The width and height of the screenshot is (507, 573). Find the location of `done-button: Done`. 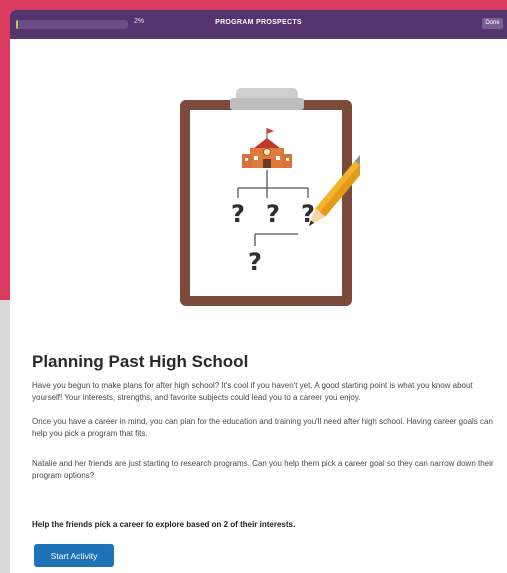

done-button: Done is located at coordinates (492, 23).